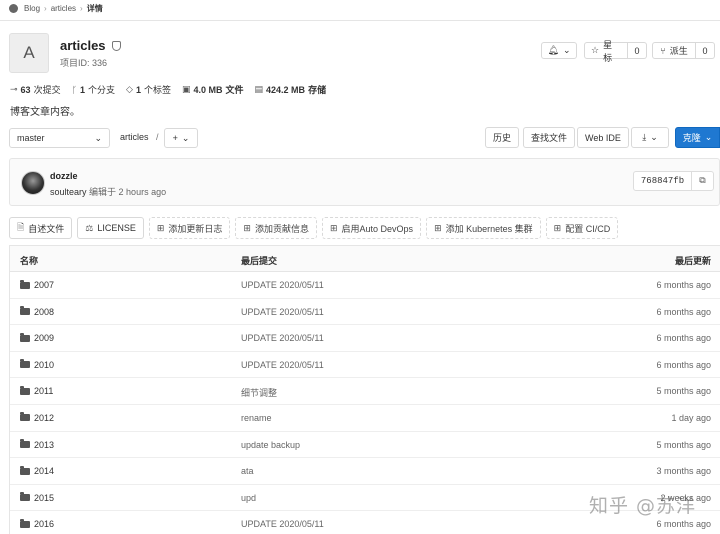 Image resolution: width=720 pixels, height=534 pixels. Describe the element at coordinates (37, 417) in the screenshot. I see `folder-link: 2012` at that location.